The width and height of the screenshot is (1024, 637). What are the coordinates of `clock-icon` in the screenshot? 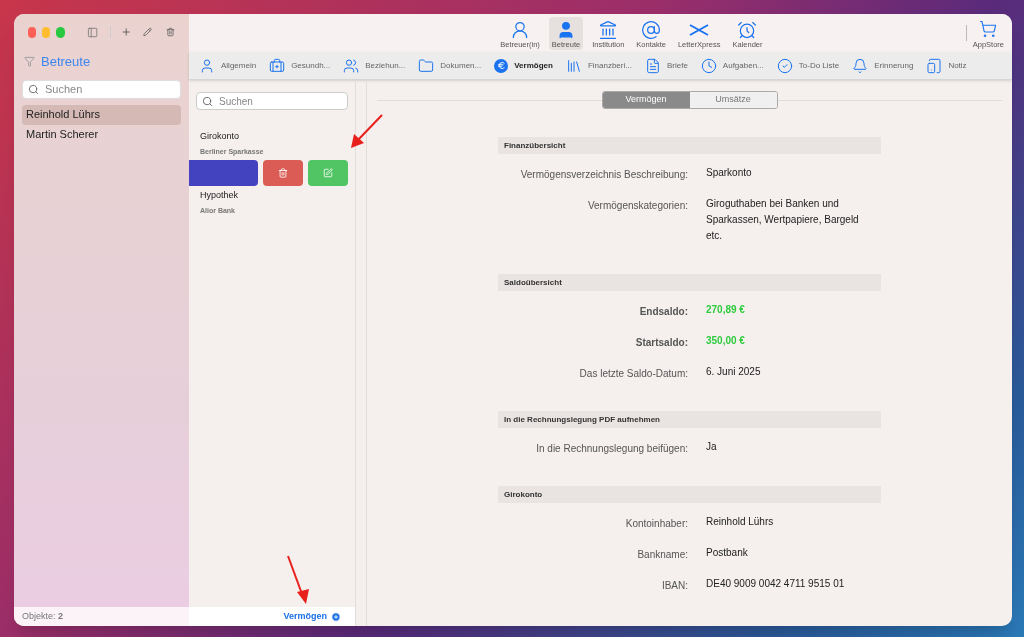 It's located at (708, 65).